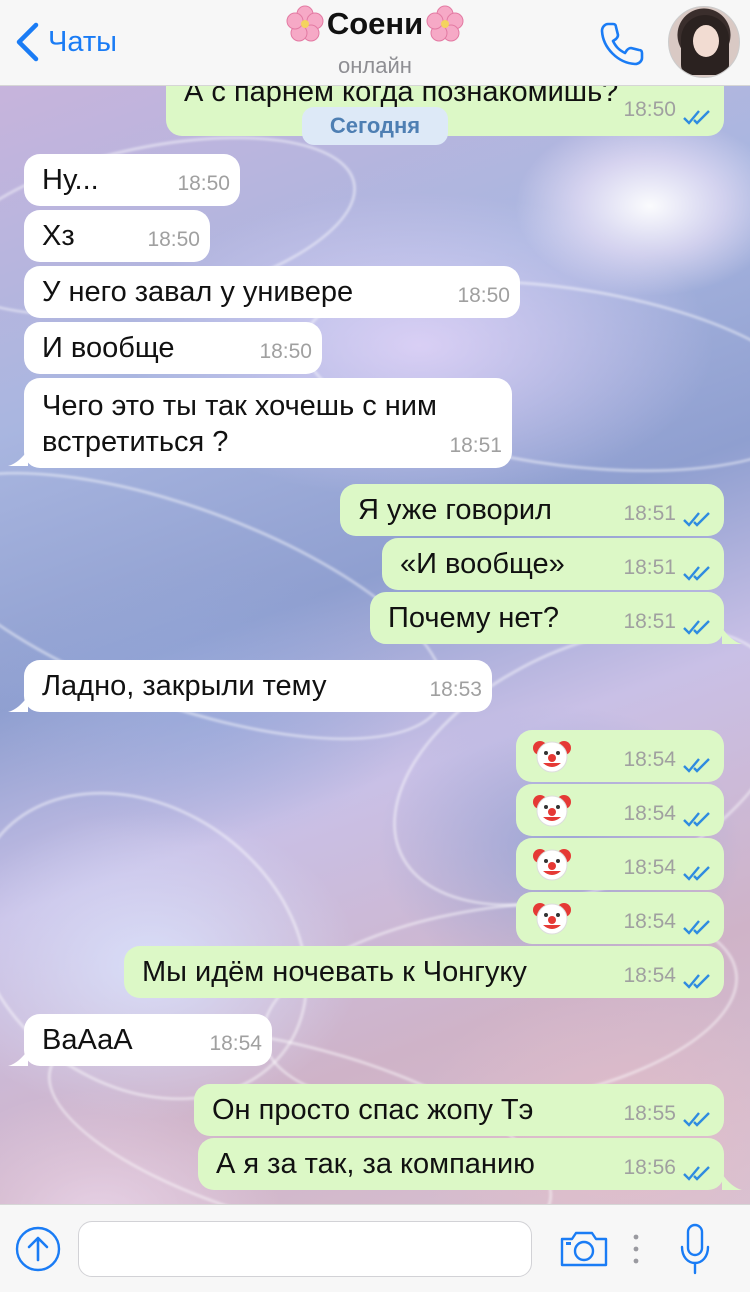 The height and width of the screenshot is (1292, 750). What do you see at coordinates (184, 686) in the screenshot?
I see `message-text: Ладно, закрыли тему` at bounding box center [184, 686].